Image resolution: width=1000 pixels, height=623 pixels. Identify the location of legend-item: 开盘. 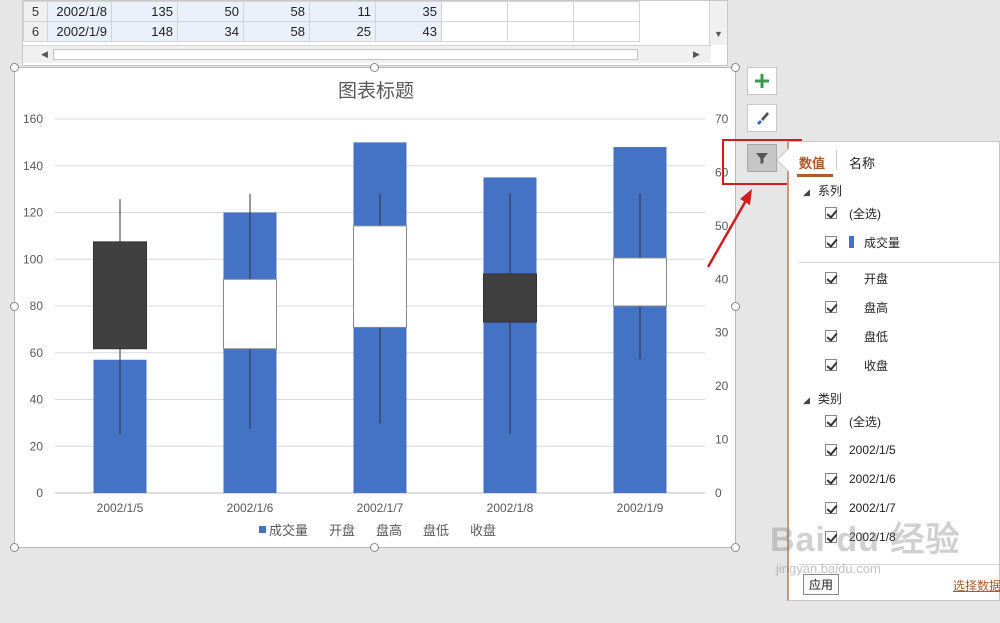
(342, 530).